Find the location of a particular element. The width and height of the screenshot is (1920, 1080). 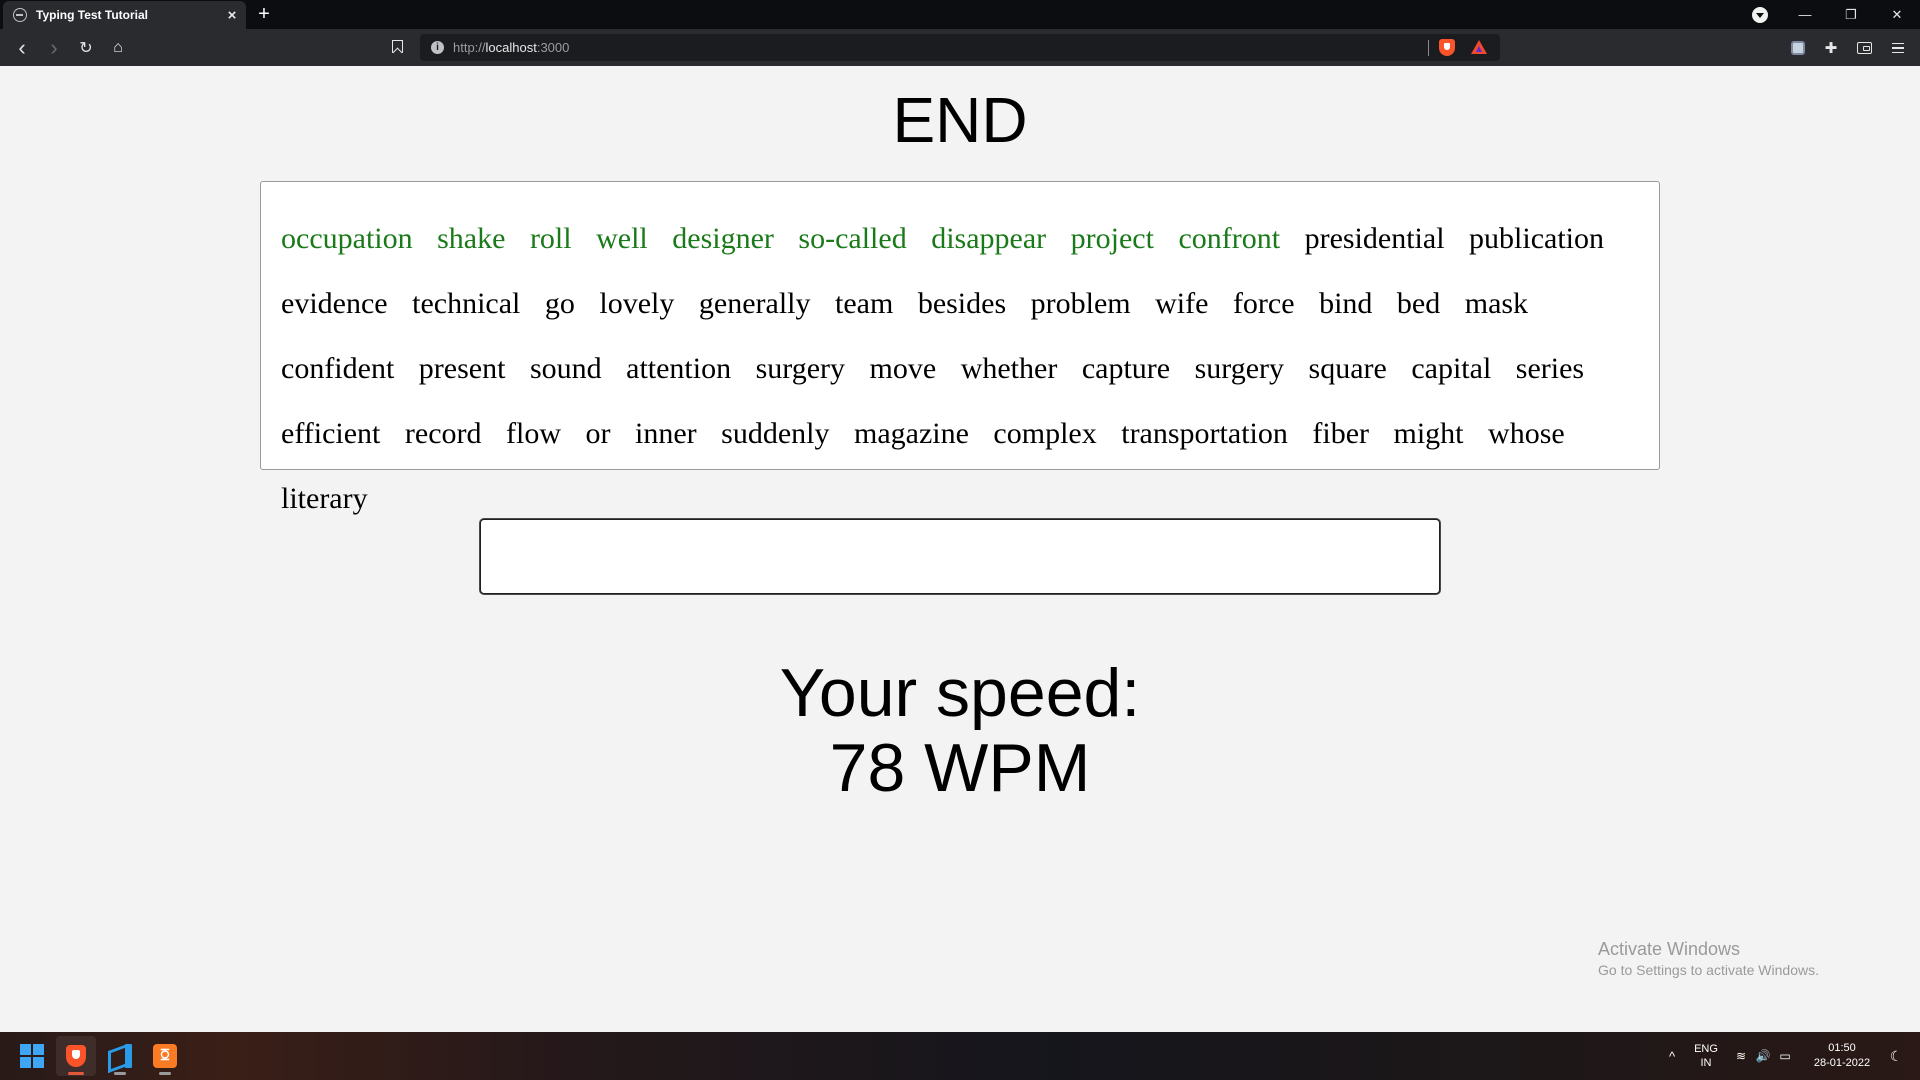

word: whether is located at coordinates (1009, 368).